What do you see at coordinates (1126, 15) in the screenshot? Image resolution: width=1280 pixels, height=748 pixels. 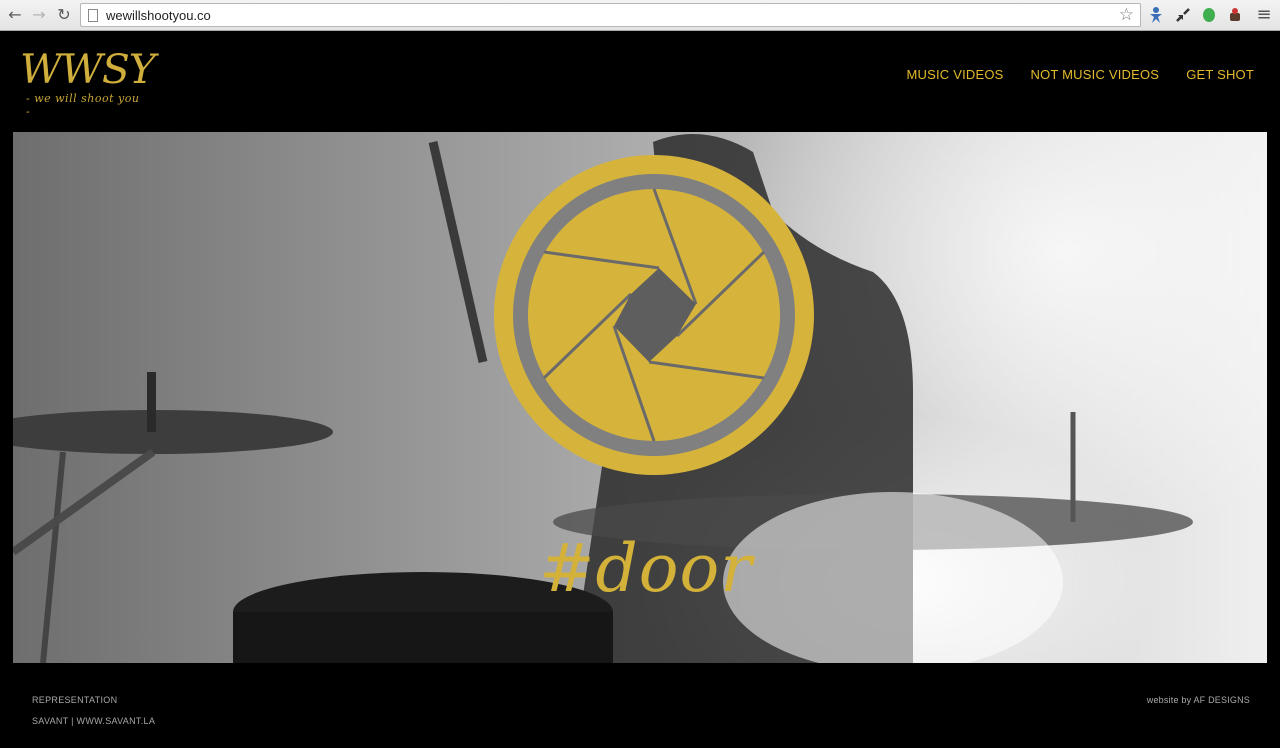 I see `bookmark-star-icon: ☆` at bounding box center [1126, 15].